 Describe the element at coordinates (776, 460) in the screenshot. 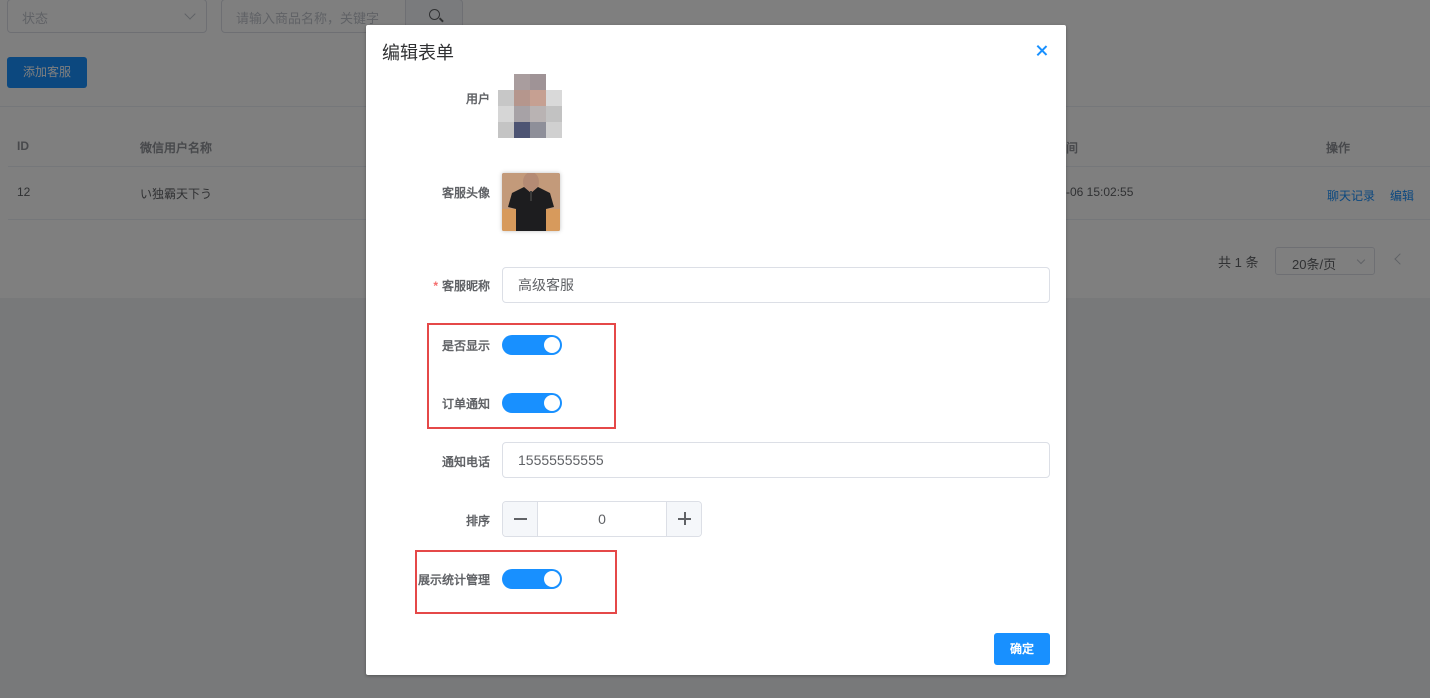

I see `phone-input: 15555555555` at that location.